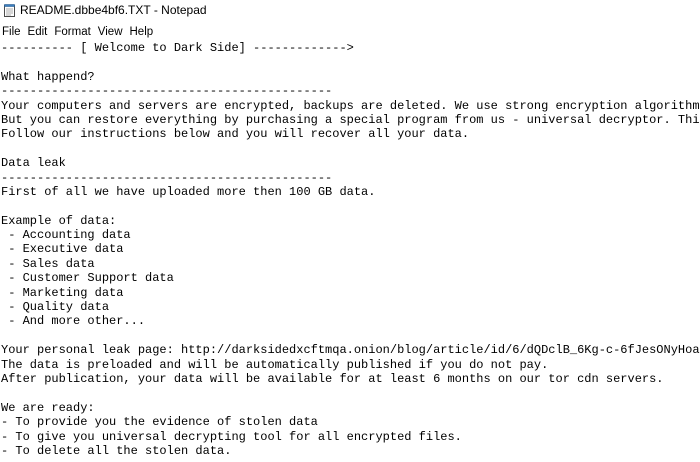 The image size is (700, 462). Describe the element at coordinates (113, 10) in the screenshot. I see `window-title: README.dbbe4bf6.TXT - Notepad` at that location.